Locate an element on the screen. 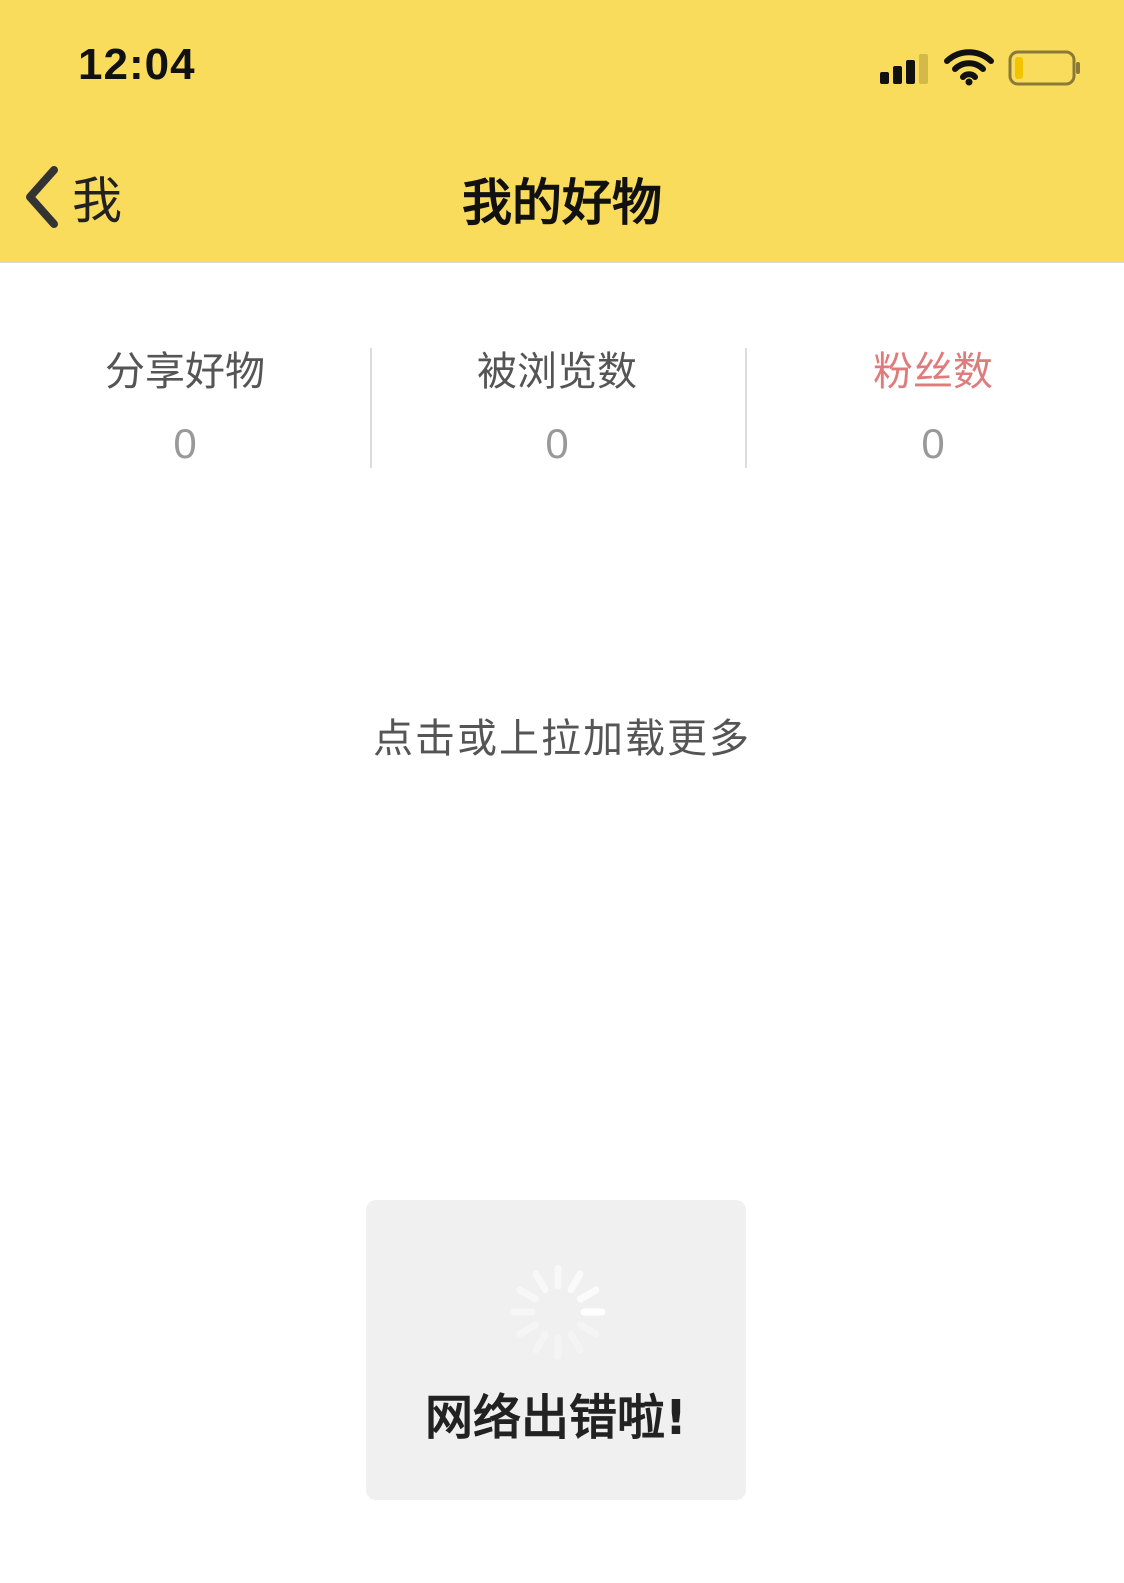 The height and width of the screenshot is (1583, 1124). stat-label: 粉丝数 is located at coordinates (933, 372).